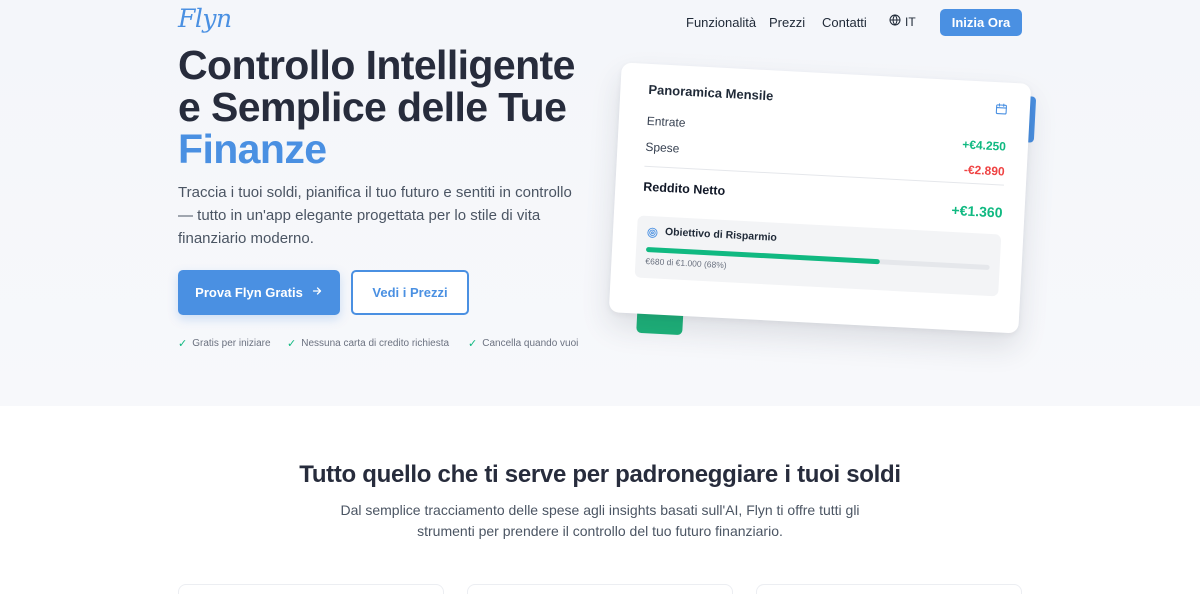 The height and width of the screenshot is (594, 1200). I want to click on start-now-button: Inizia Ora, so click(981, 22).